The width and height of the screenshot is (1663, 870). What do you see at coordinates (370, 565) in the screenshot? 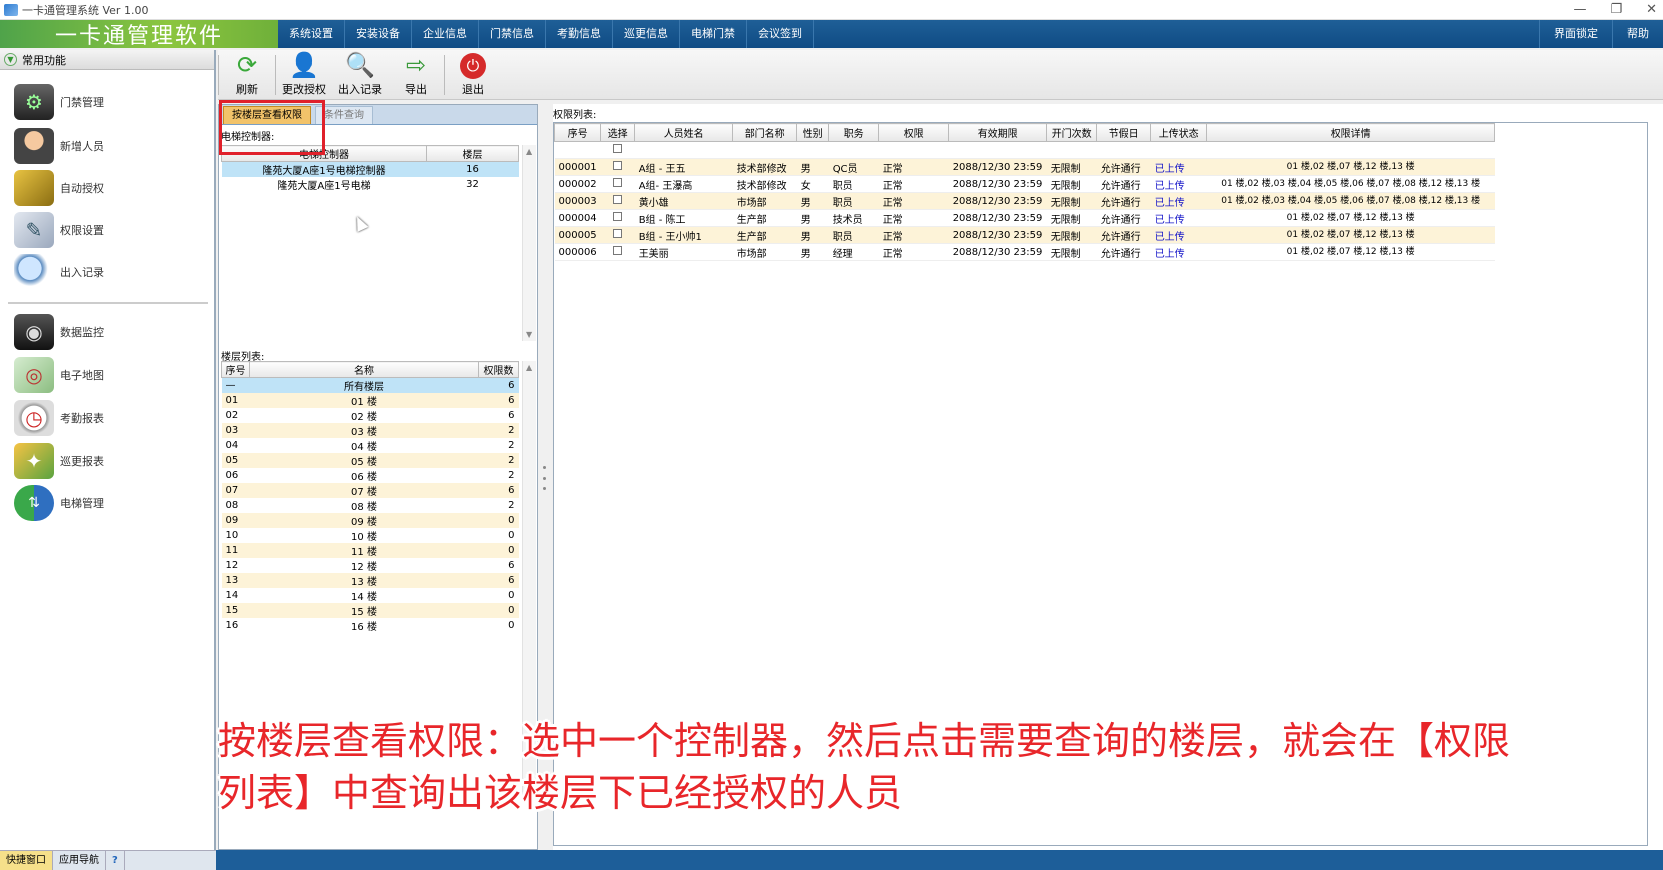
I see `table-row: 12 12 楼6` at bounding box center [370, 565].